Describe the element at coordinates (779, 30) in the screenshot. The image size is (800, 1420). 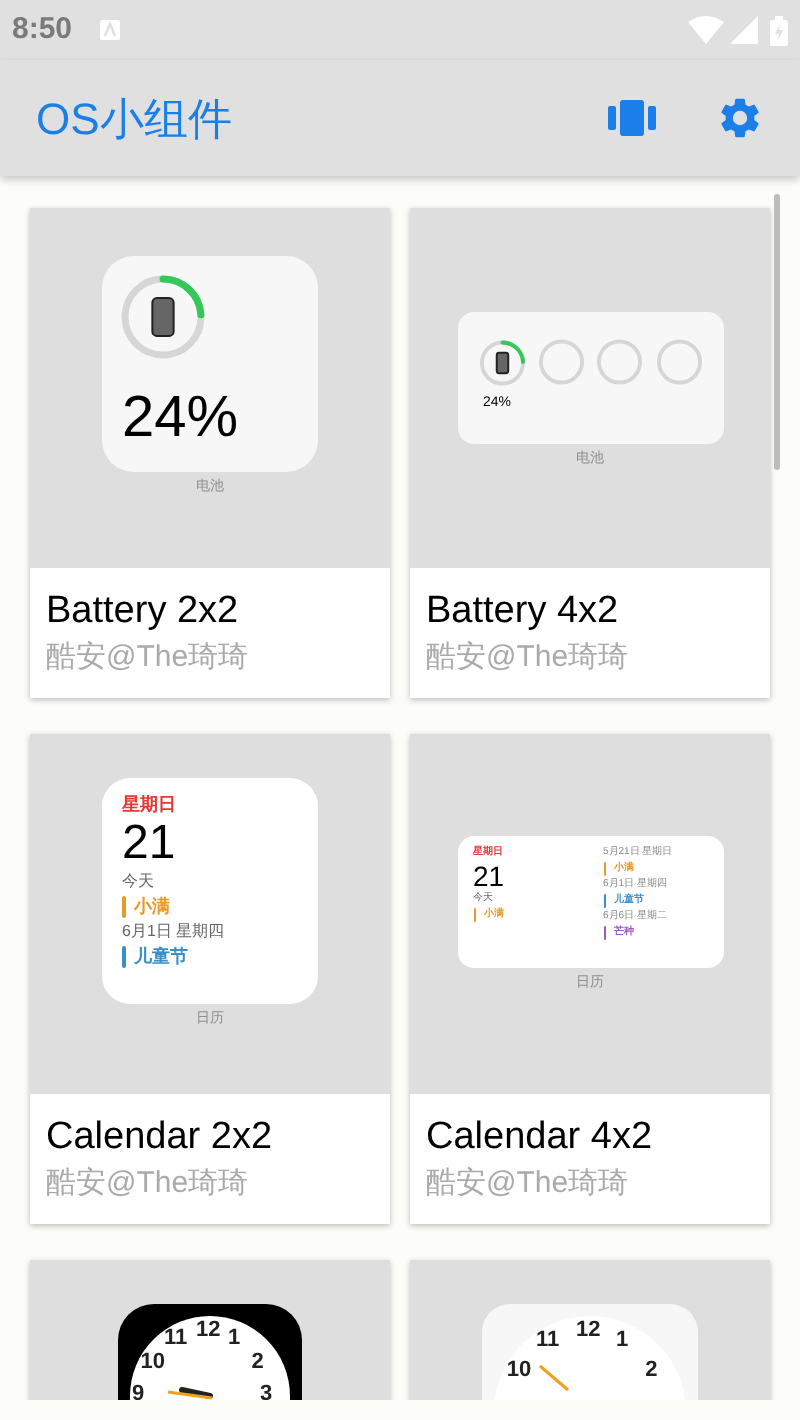
I see `battery-icon` at that location.